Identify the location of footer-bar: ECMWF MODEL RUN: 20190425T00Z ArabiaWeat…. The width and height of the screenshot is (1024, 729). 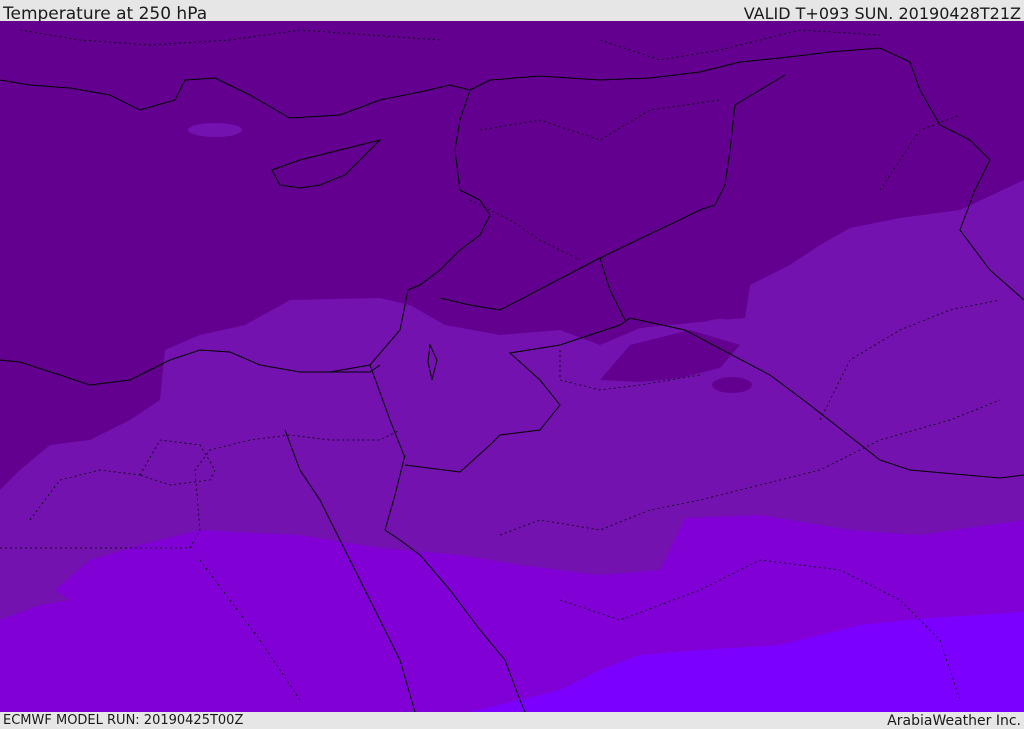
(512, 720).